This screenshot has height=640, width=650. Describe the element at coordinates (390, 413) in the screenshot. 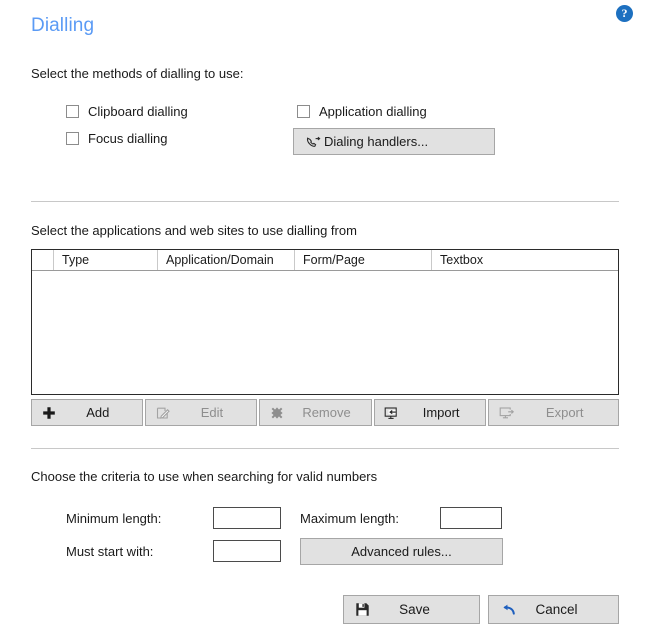

I see `monitor-import-icon` at that location.